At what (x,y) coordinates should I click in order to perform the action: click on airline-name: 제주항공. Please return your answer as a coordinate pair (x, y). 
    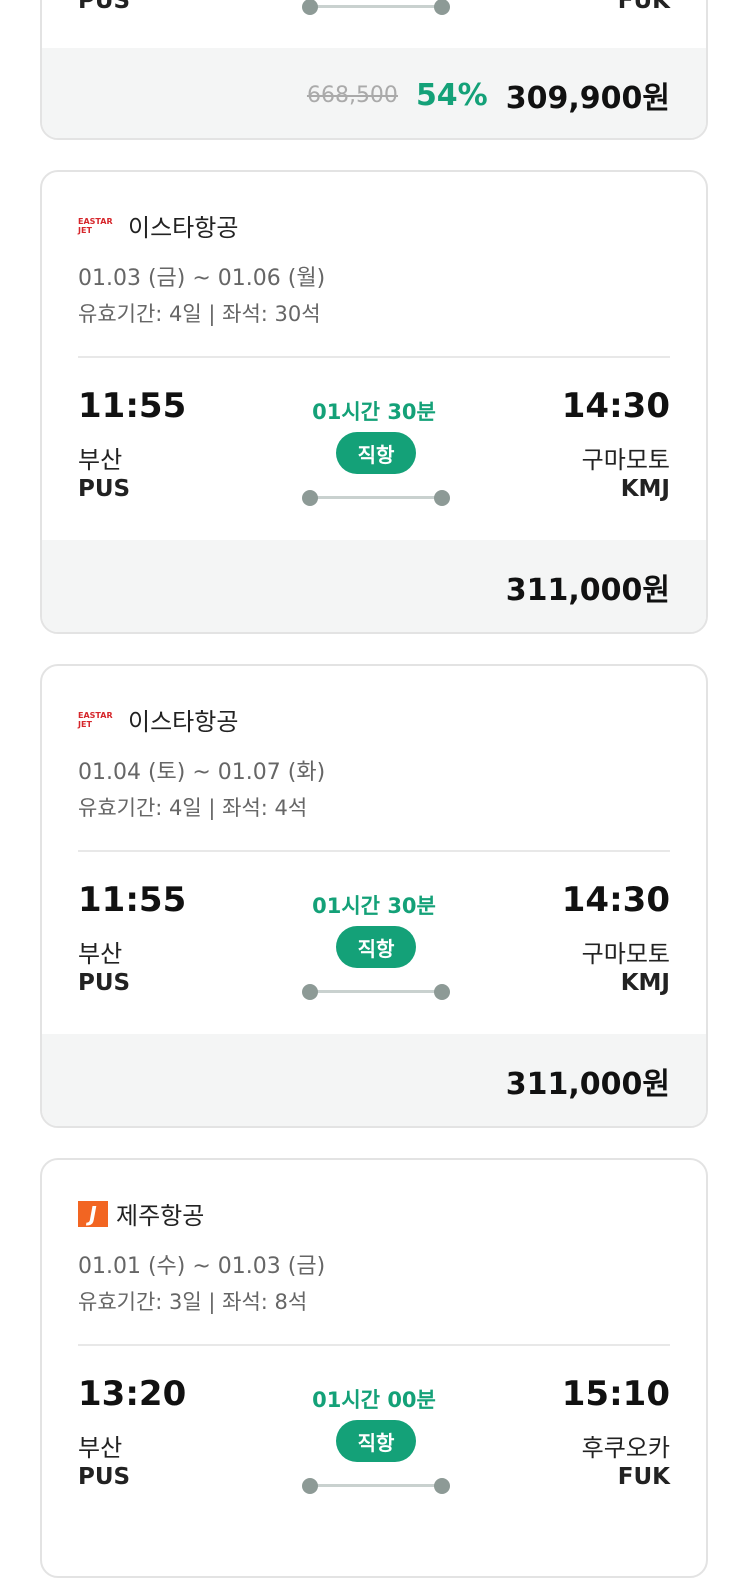
    Looking at the image, I should click on (160, 1216).